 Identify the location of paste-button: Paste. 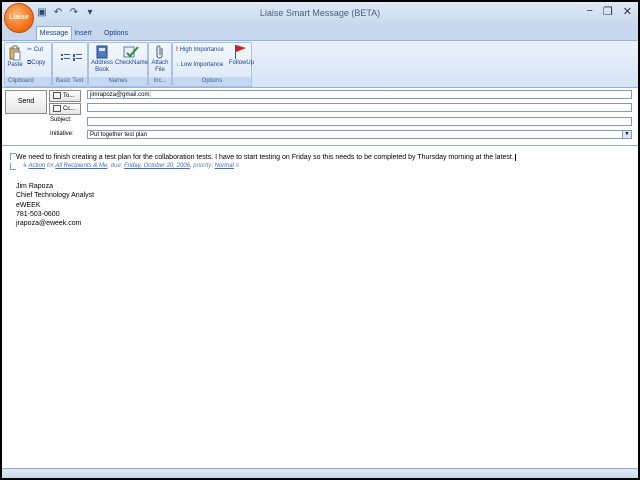
(15, 57).